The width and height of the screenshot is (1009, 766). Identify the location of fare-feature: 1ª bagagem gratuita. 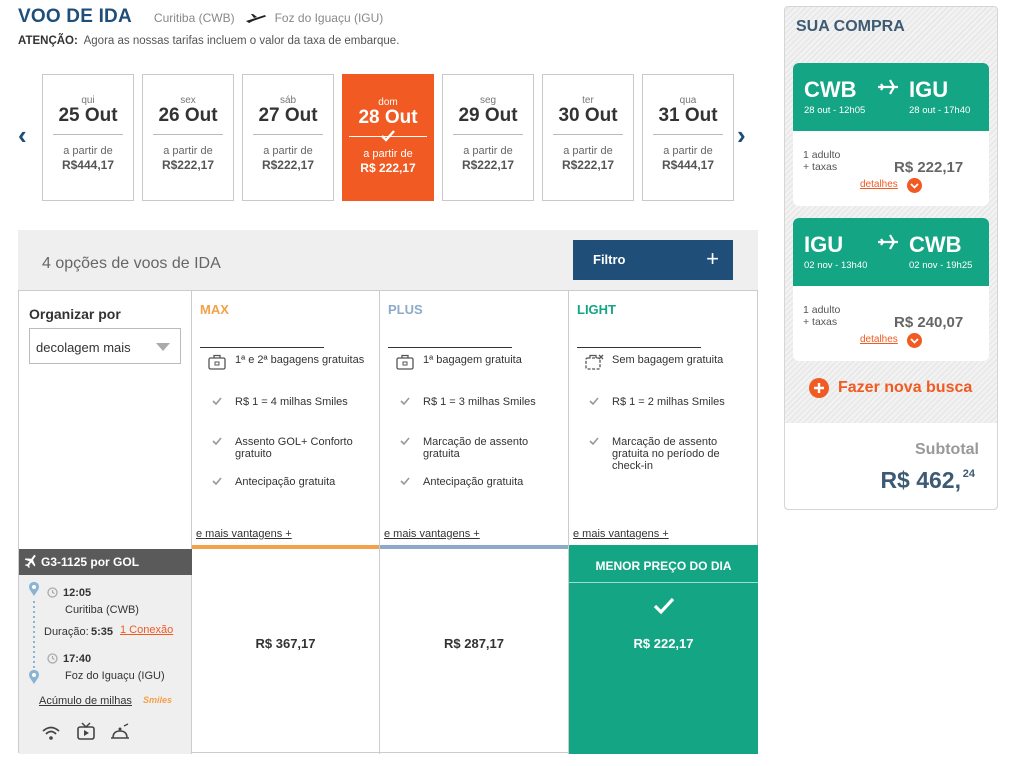
(479, 362).